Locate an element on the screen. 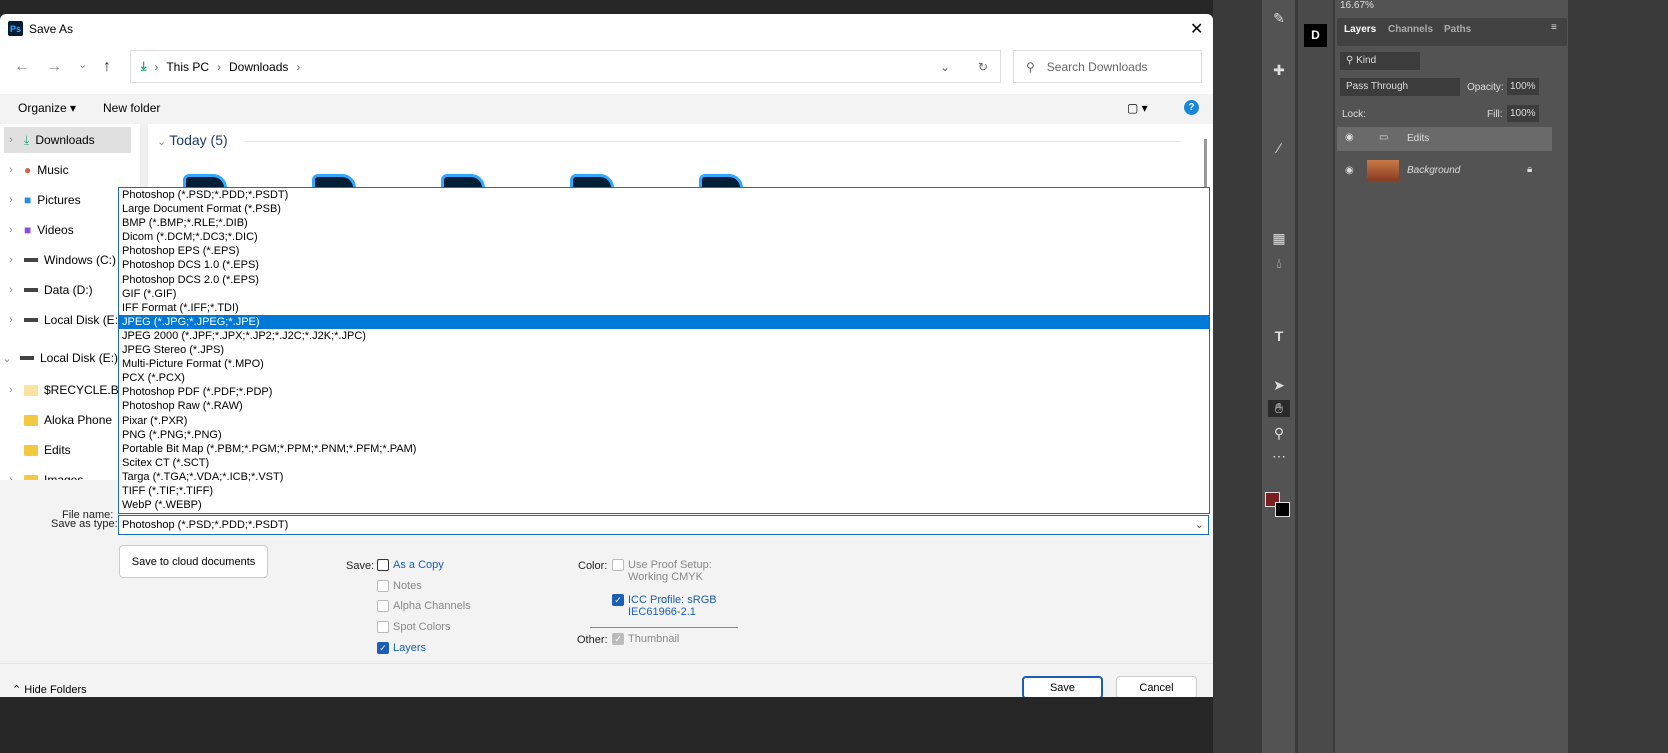 The width and height of the screenshot is (1668, 753). tab-paths: Paths is located at coordinates (1457, 29).